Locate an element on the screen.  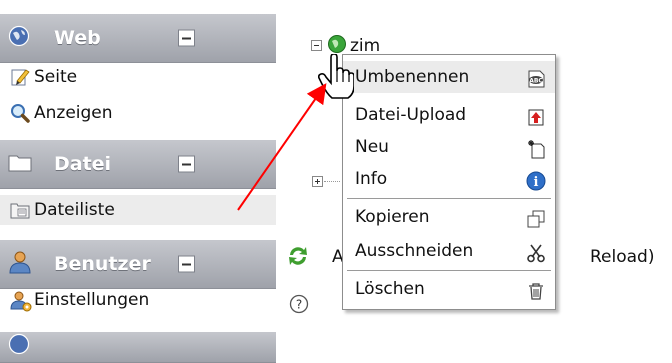
group-header-benutzer: Benutzer is located at coordinates (138, 264).